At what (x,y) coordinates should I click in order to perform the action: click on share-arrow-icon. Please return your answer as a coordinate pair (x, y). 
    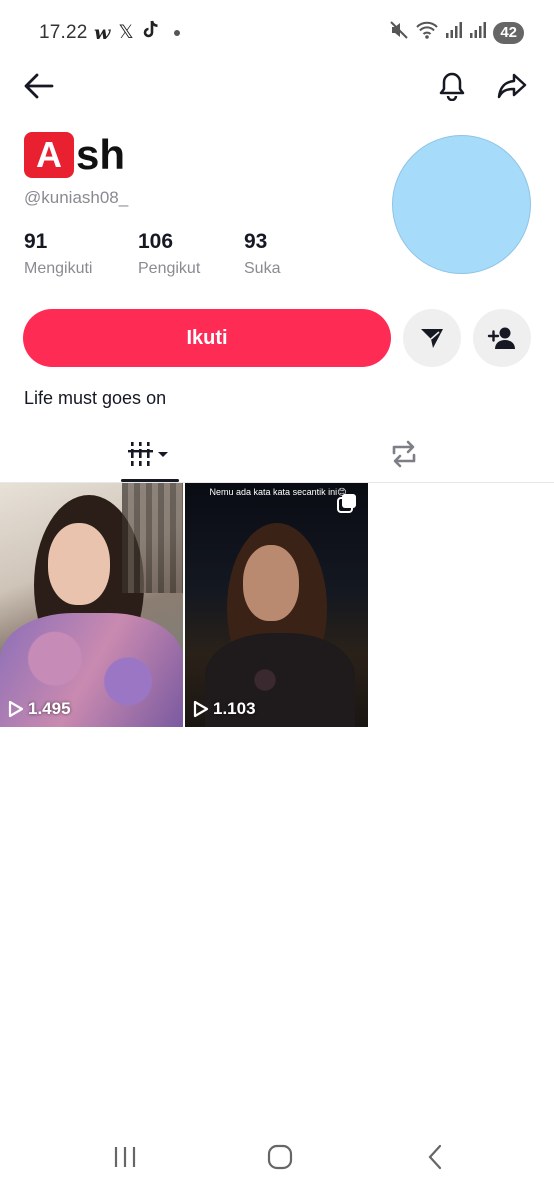
    Looking at the image, I should click on (512, 86).